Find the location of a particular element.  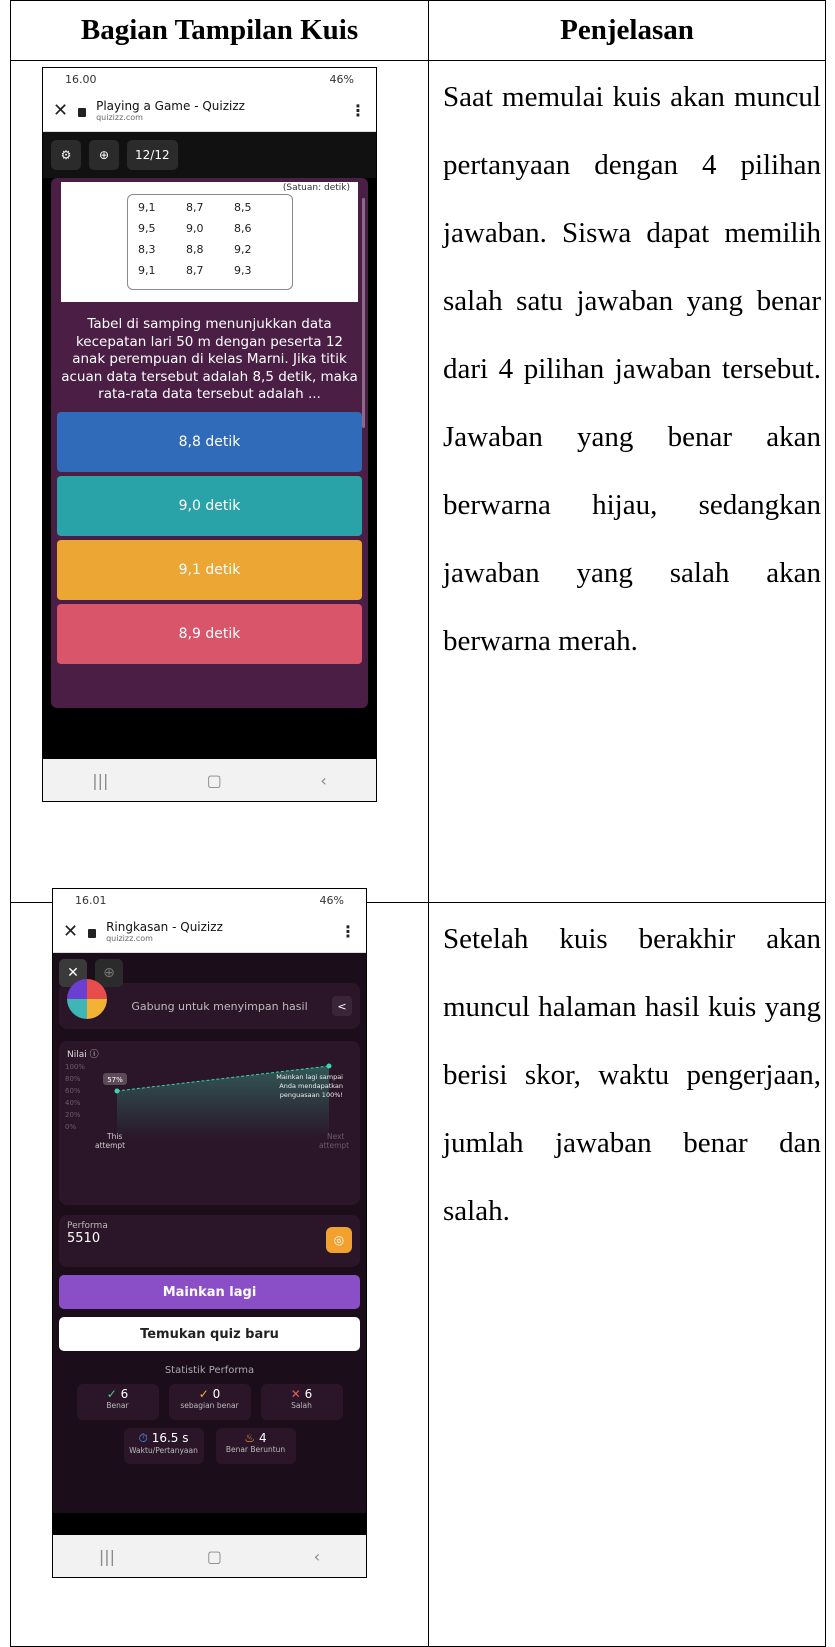

answer-option-1: 8,8 detik is located at coordinates (209, 441).